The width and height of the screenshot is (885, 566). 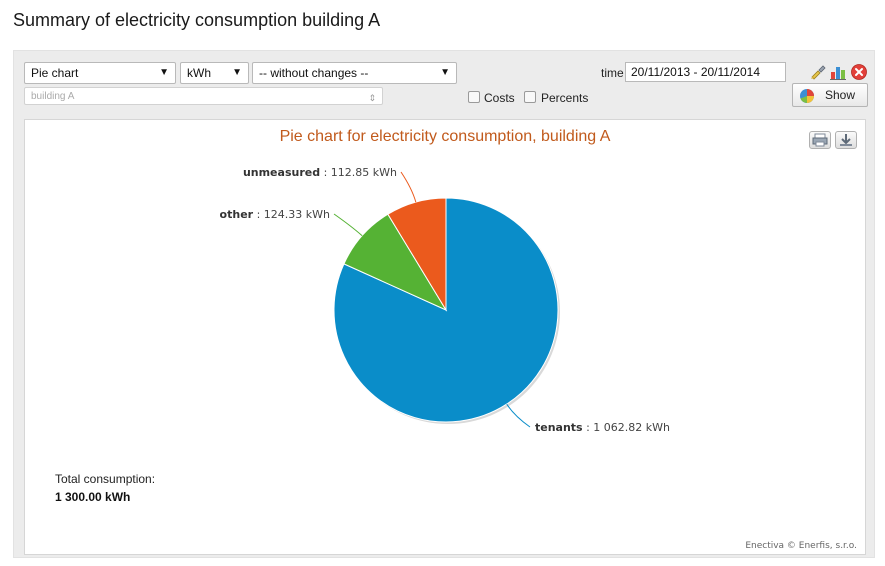 I want to click on building-value: building A, so click(x=53, y=96).